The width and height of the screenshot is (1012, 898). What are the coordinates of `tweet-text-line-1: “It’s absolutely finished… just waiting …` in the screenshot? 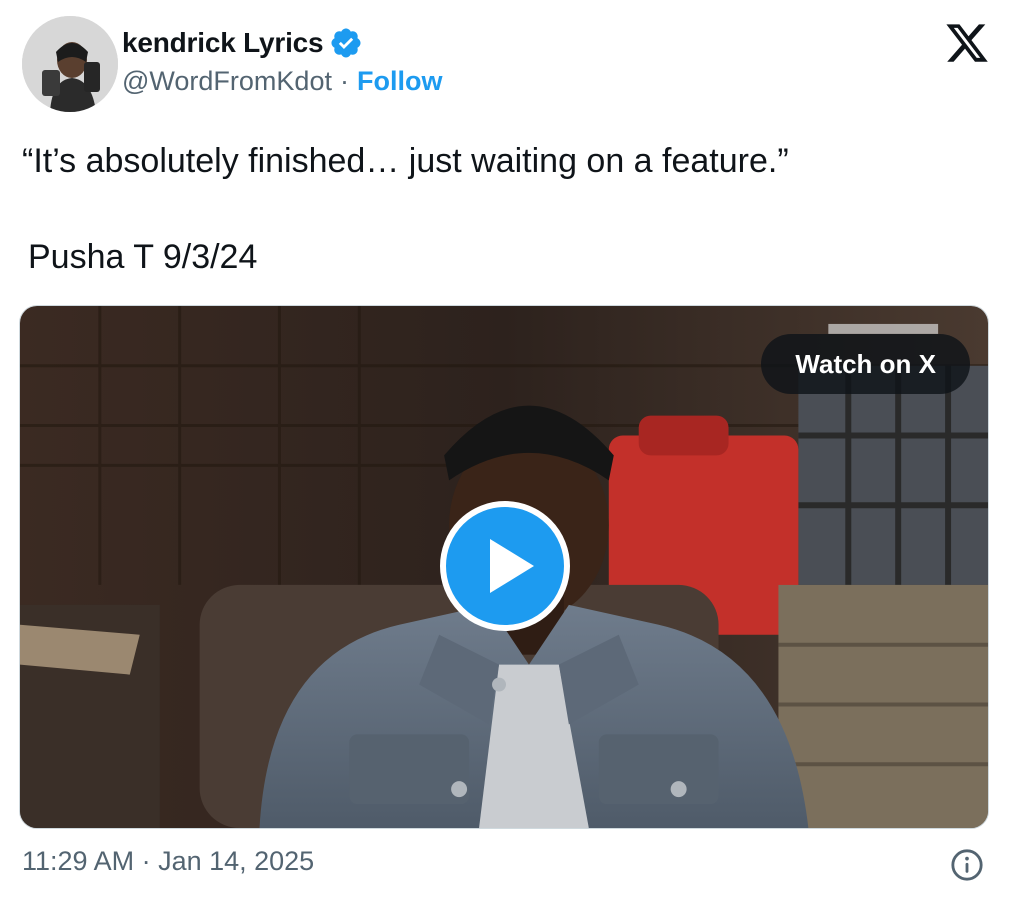 It's located at (405, 161).